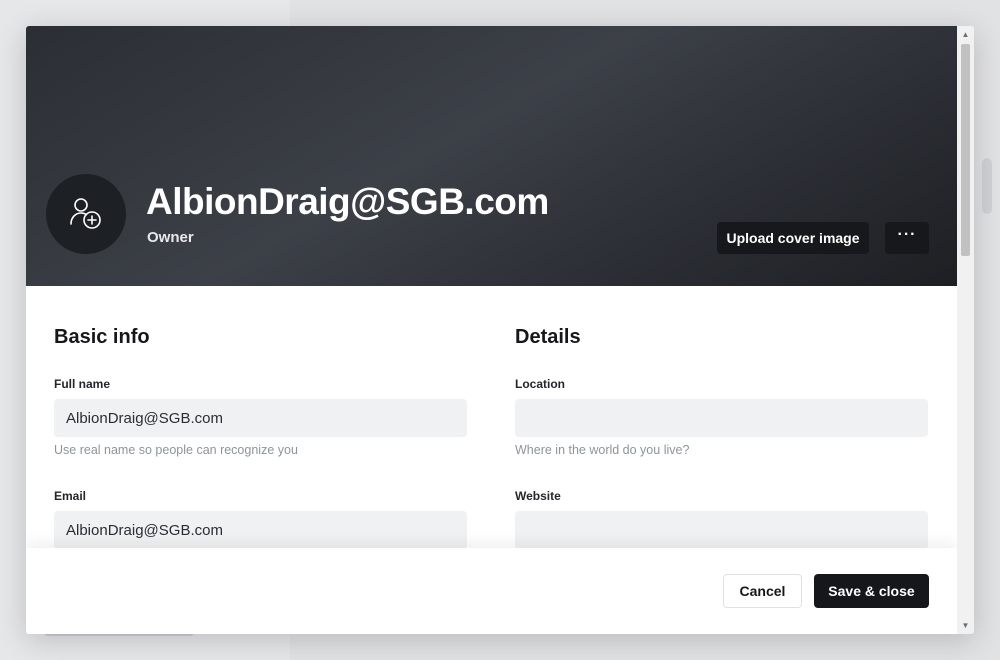 The height and width of the screenshot is (660, 1000). What do you see at coordinates (170, 237) in the screenshot?
I see `profile-role: Owner` at bounding box center [170, 237].